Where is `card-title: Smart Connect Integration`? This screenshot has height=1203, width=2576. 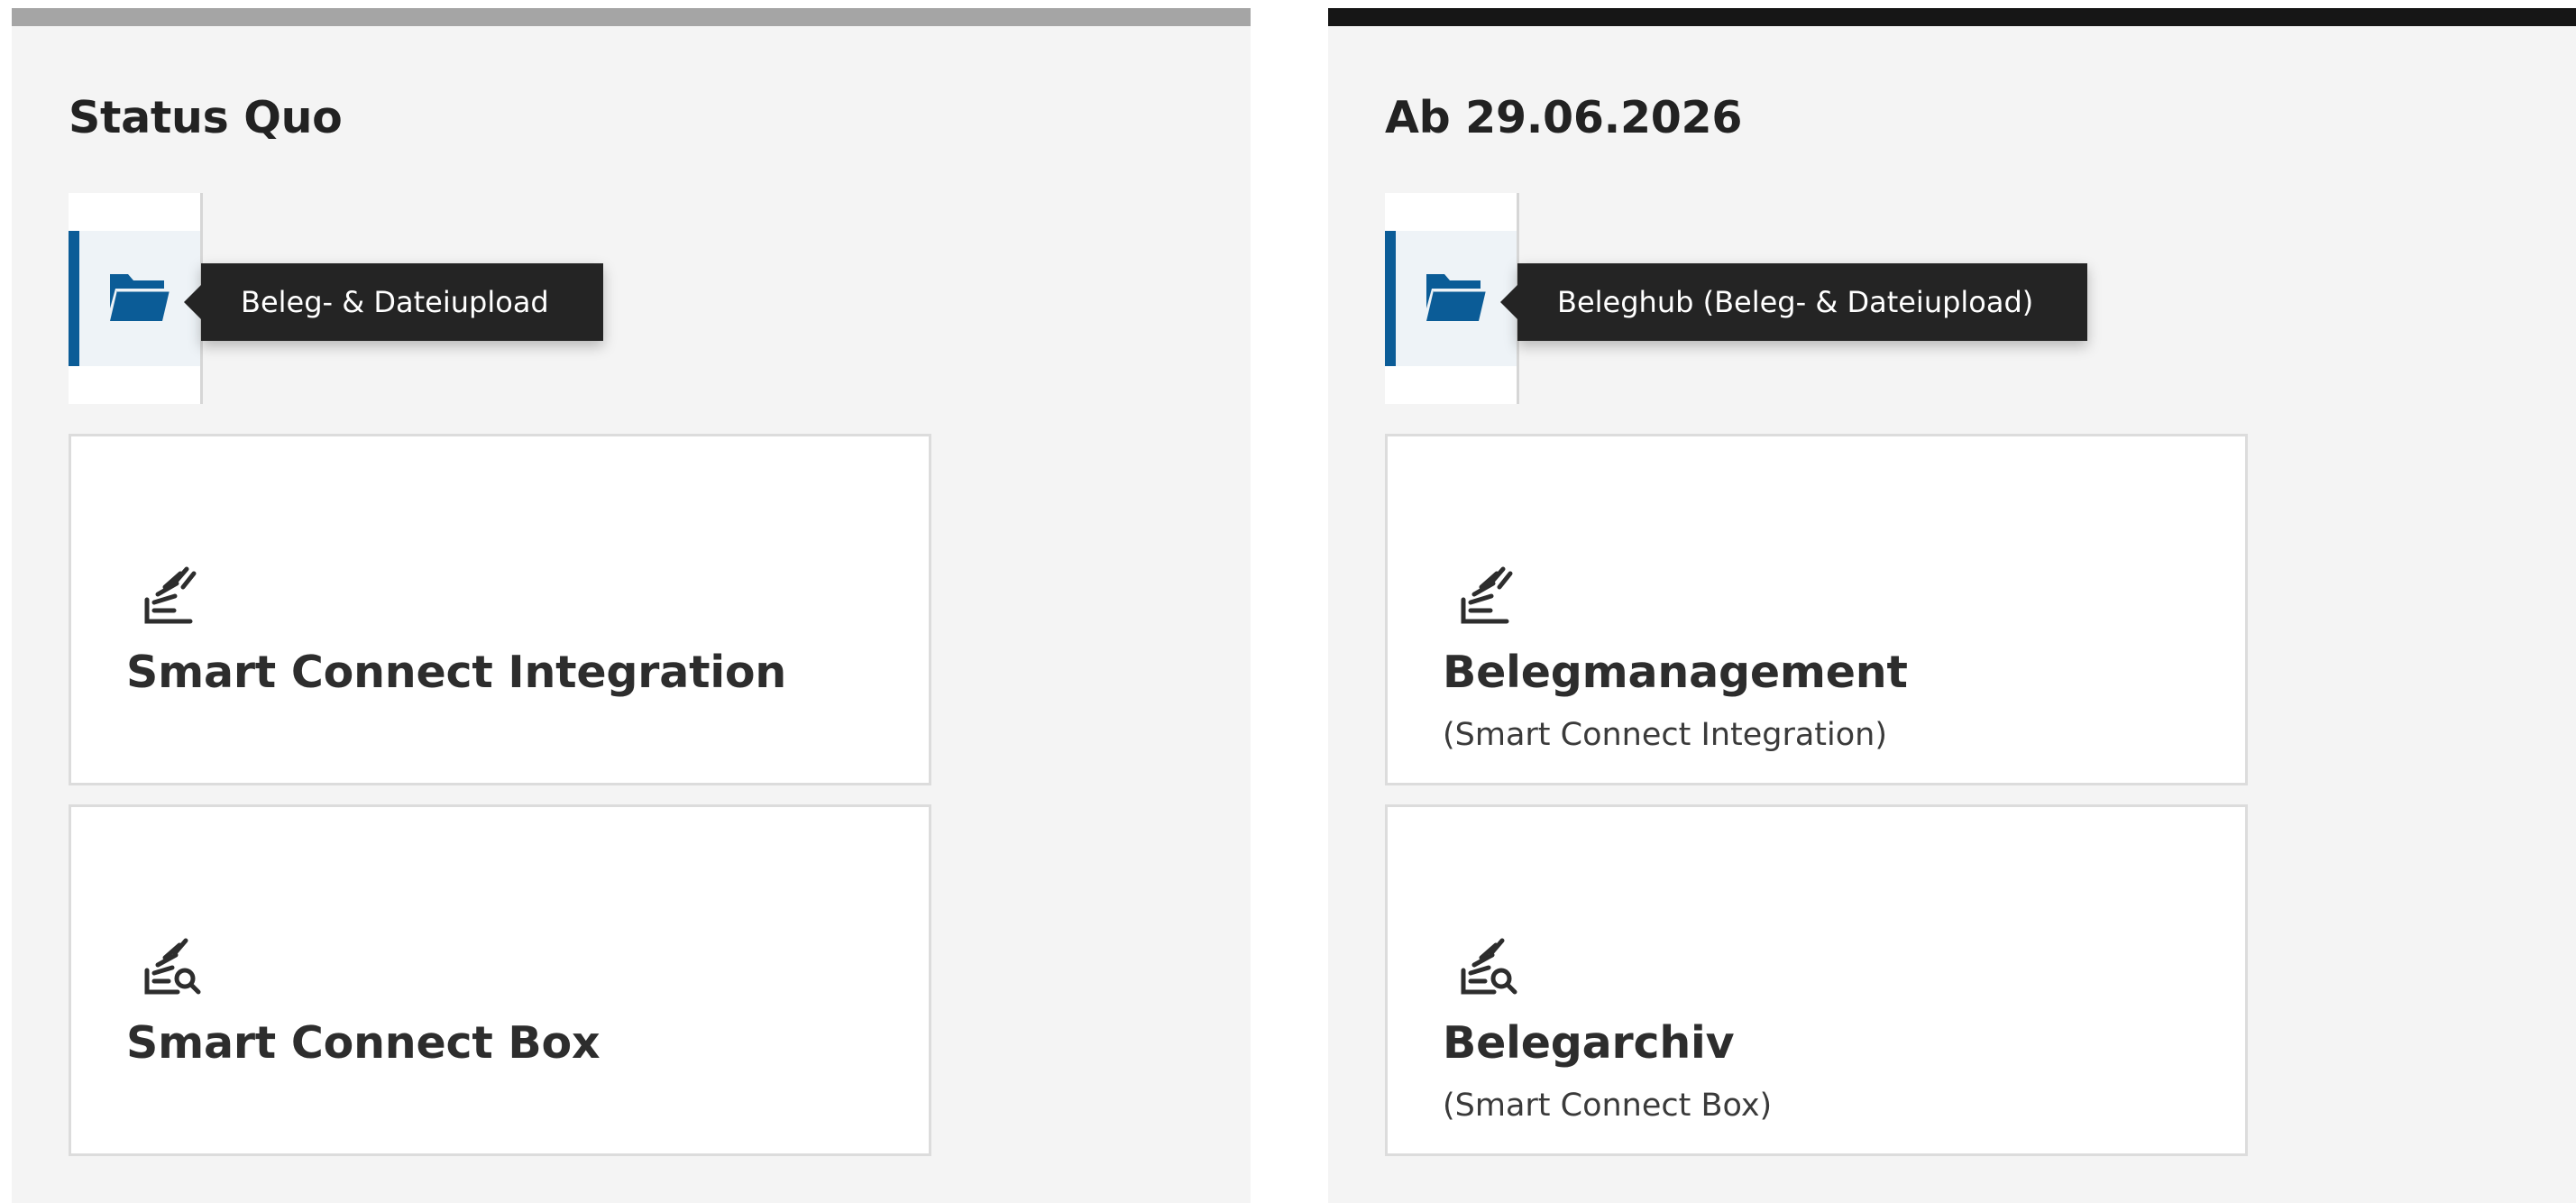 card-title: Smart Connect Integration is located at coordinates (456, 672).